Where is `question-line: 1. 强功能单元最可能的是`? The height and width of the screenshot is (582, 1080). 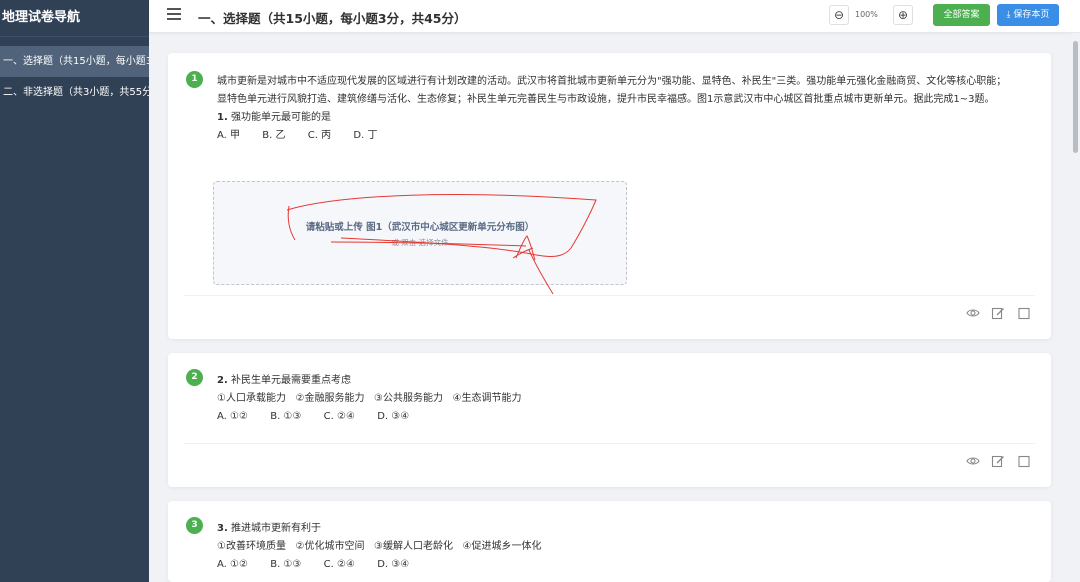
question-line: 1. 强功能单元最可能的是 is located at coordinates (614, 118).